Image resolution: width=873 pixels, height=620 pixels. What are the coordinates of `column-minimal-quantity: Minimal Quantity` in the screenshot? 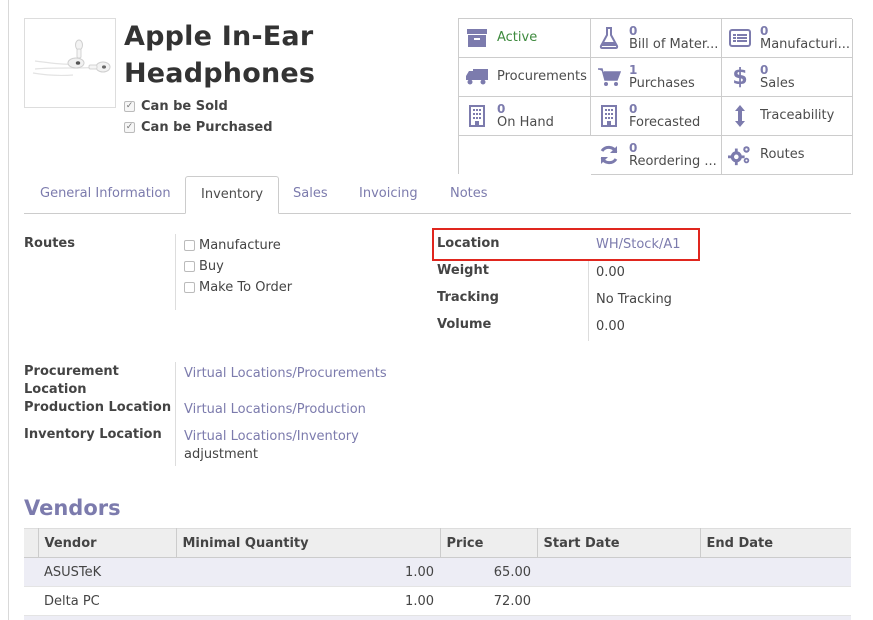 It's located at (308, 543).